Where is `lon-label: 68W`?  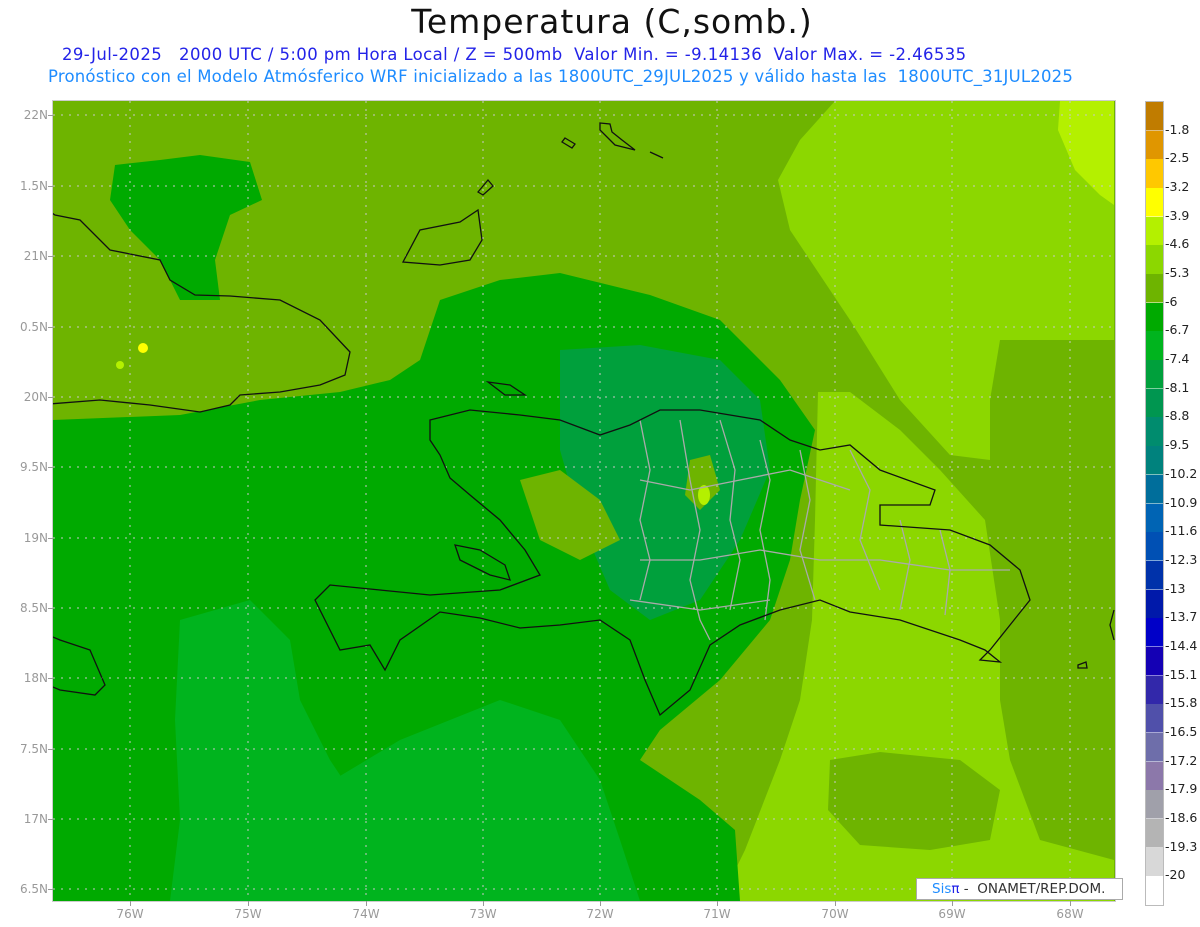
lon-label: 68W is located at coordinates (1070, 914).